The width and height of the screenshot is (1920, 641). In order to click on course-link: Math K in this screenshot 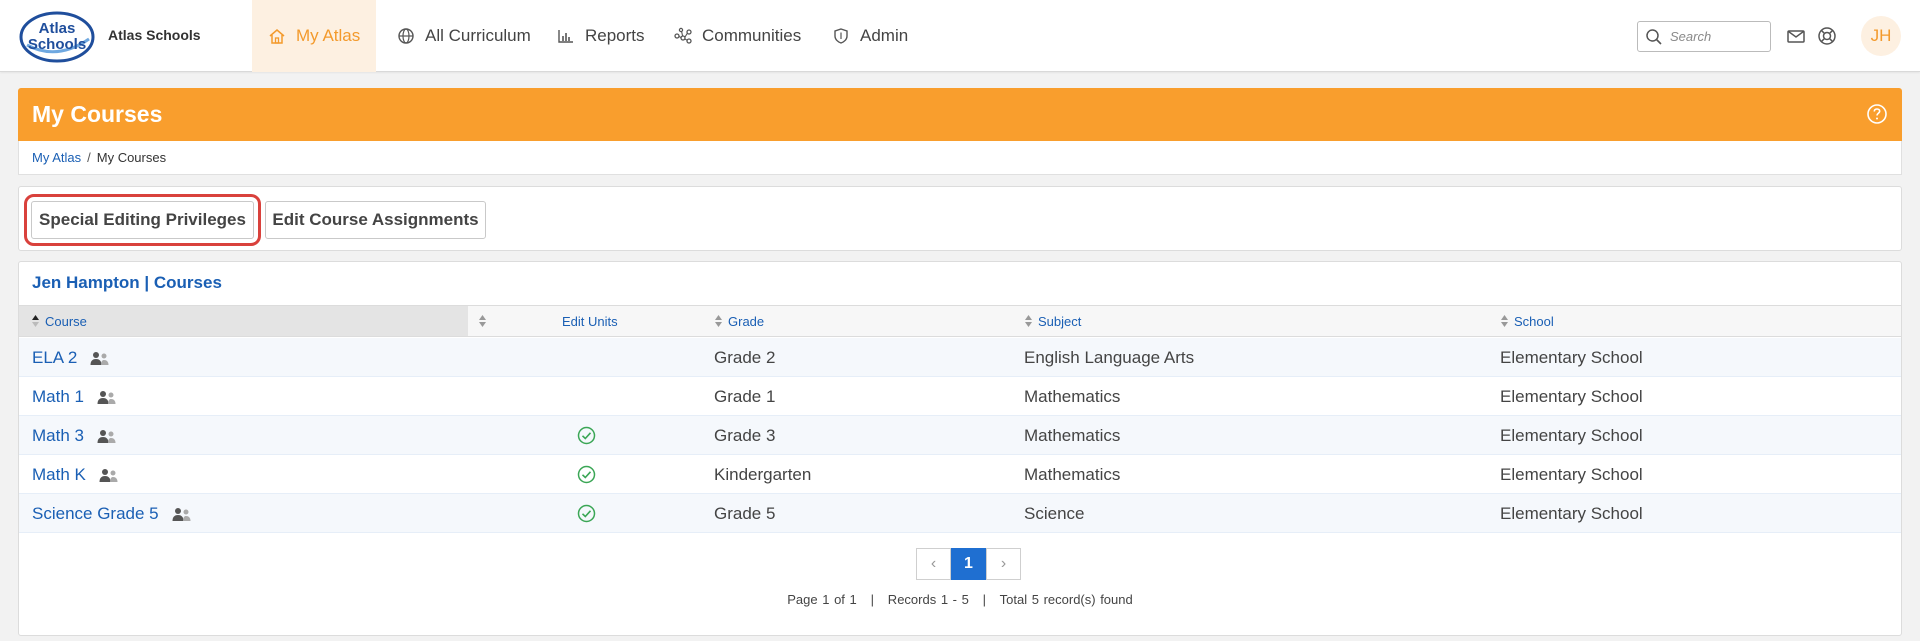, I will do `click(59, 475)`.